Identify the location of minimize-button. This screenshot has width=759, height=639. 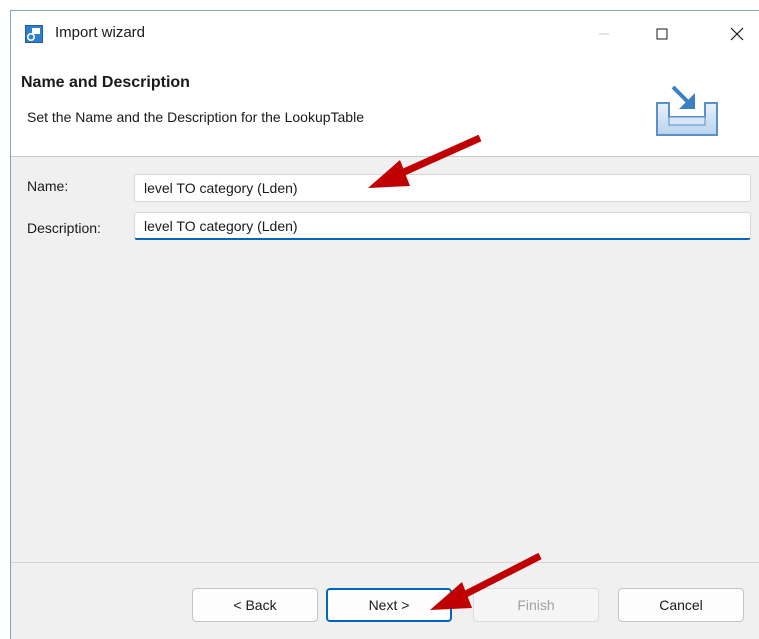
(604, 34).